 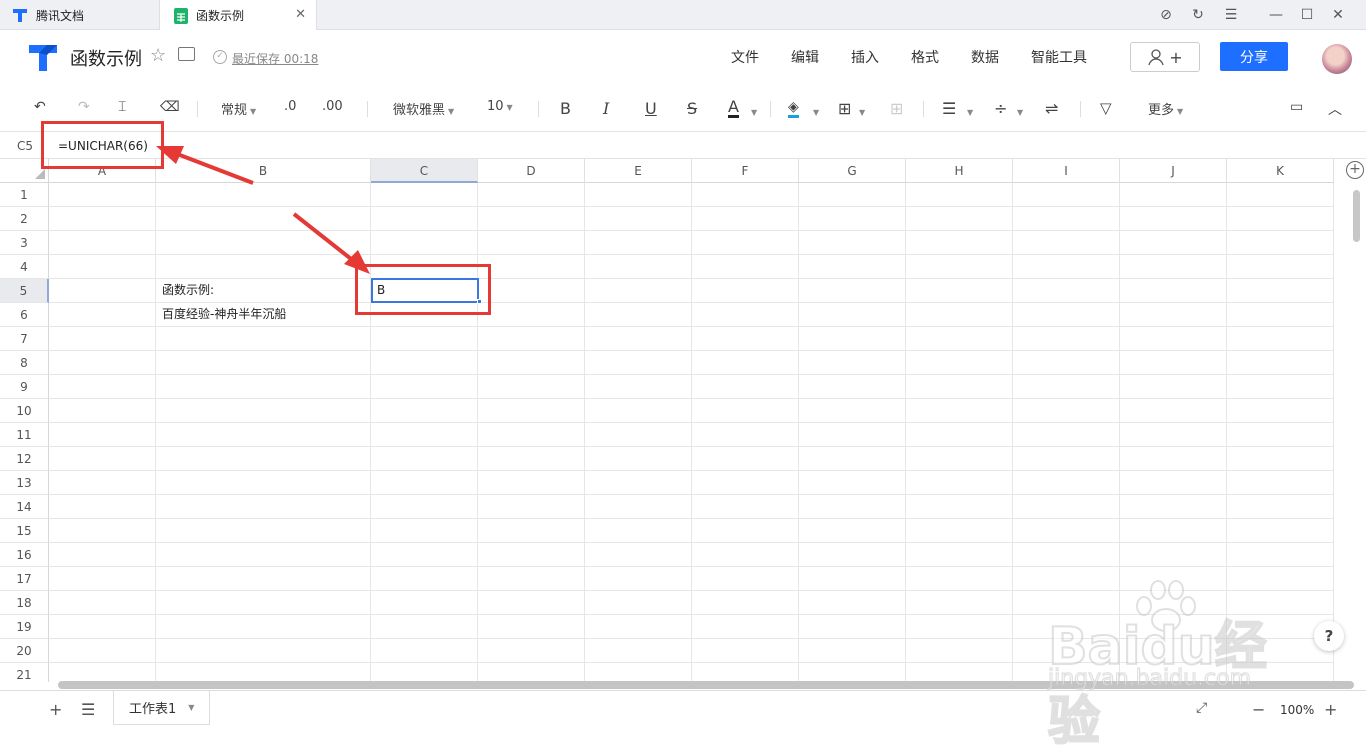 What do you see at coordinates (692, 108) in the screenshot?
I see `strikethrough-button: S` at bounding box center [692, 108].